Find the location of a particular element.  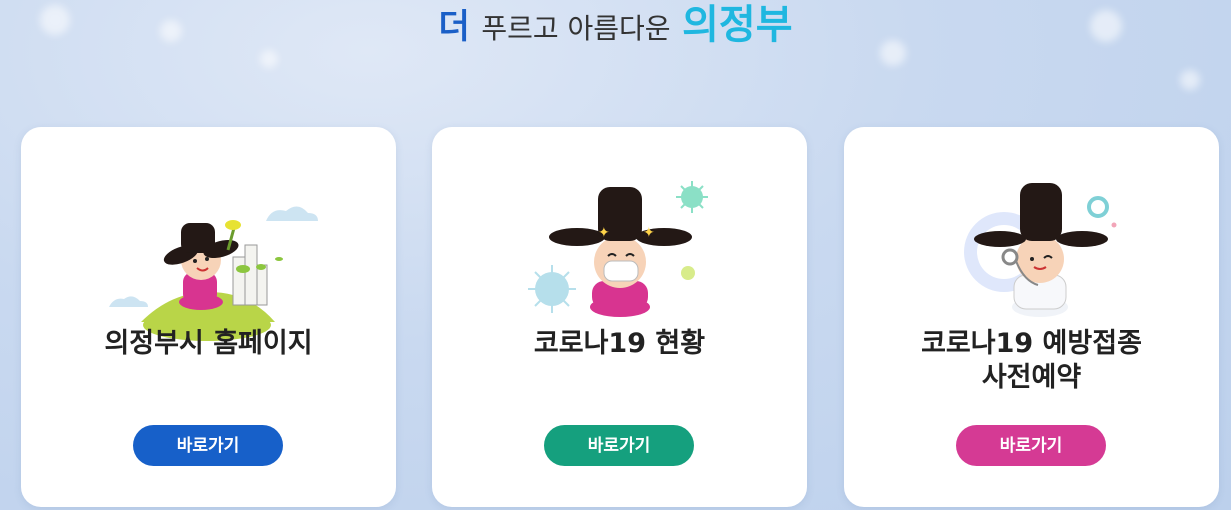

go-button-homepage: 바로가기 is located at coordinates (208, 445).